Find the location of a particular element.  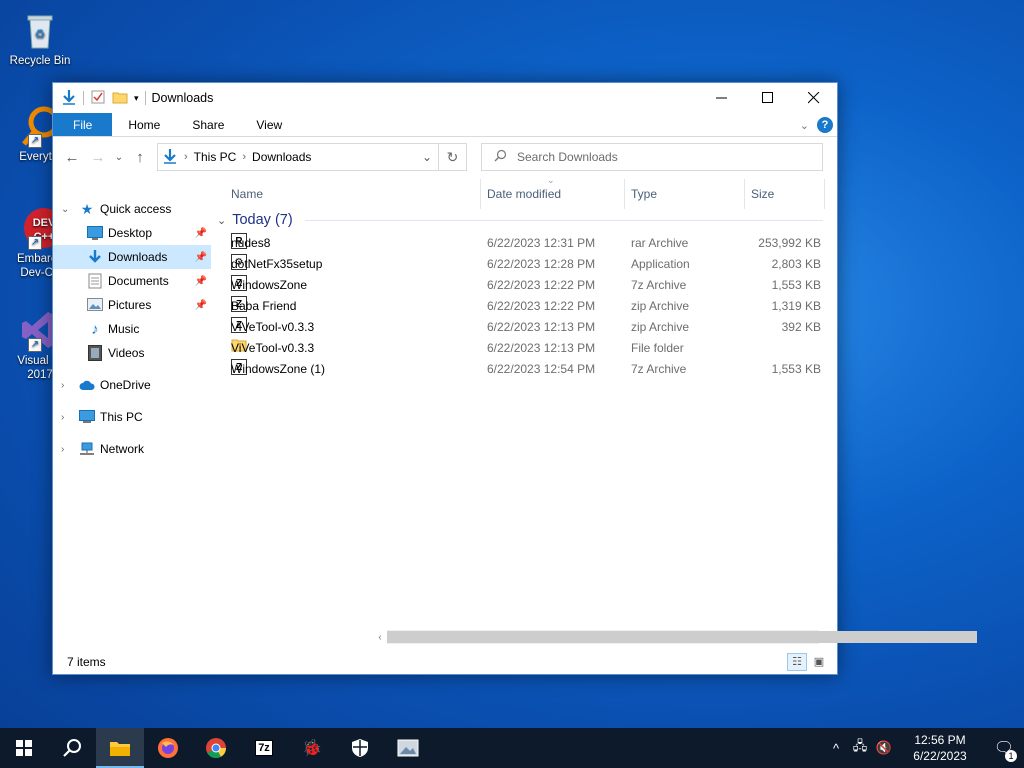

toolbar-separator is located at coordinates (83, 98).